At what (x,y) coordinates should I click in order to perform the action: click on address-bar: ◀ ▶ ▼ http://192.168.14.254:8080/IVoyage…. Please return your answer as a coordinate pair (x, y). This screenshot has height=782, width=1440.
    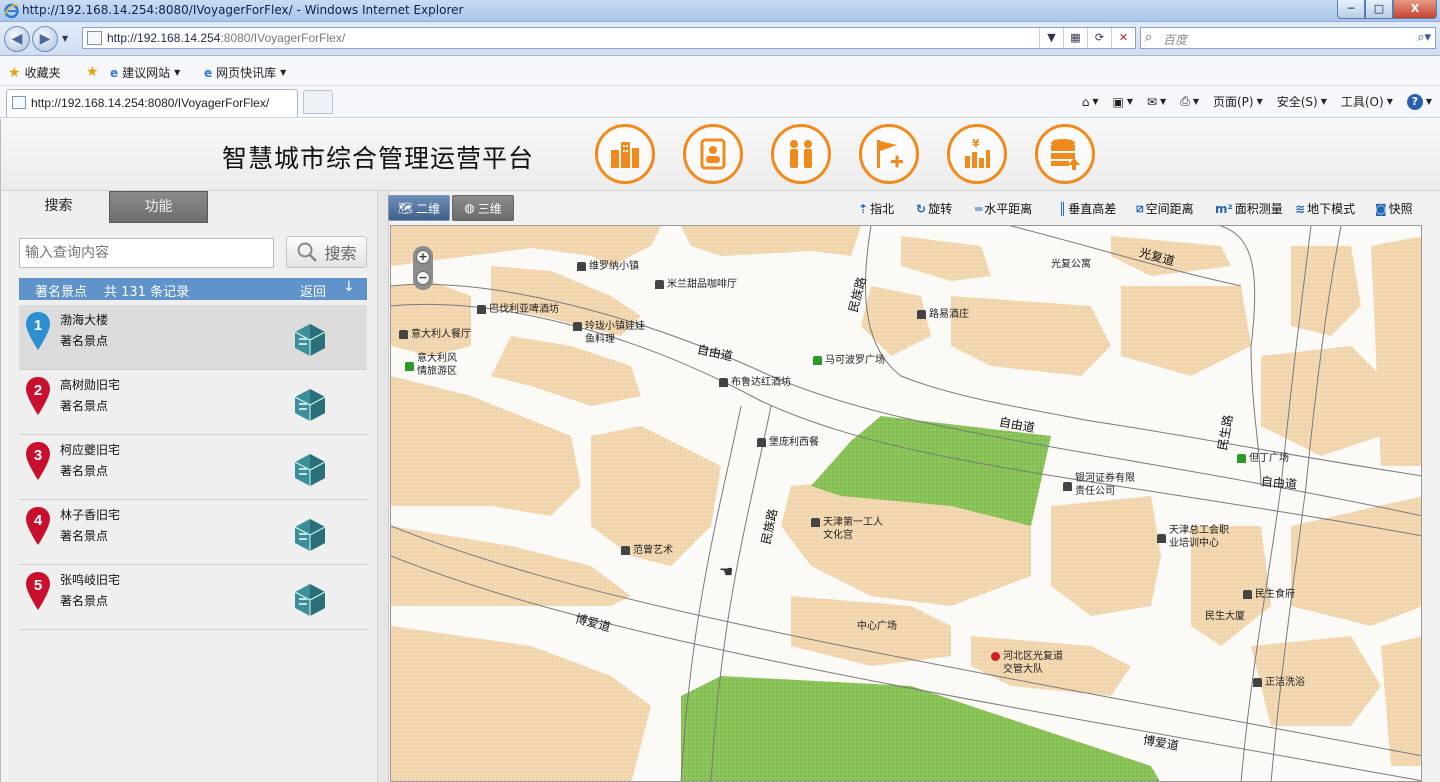
    Looking at the image, I should click on (720, 39).